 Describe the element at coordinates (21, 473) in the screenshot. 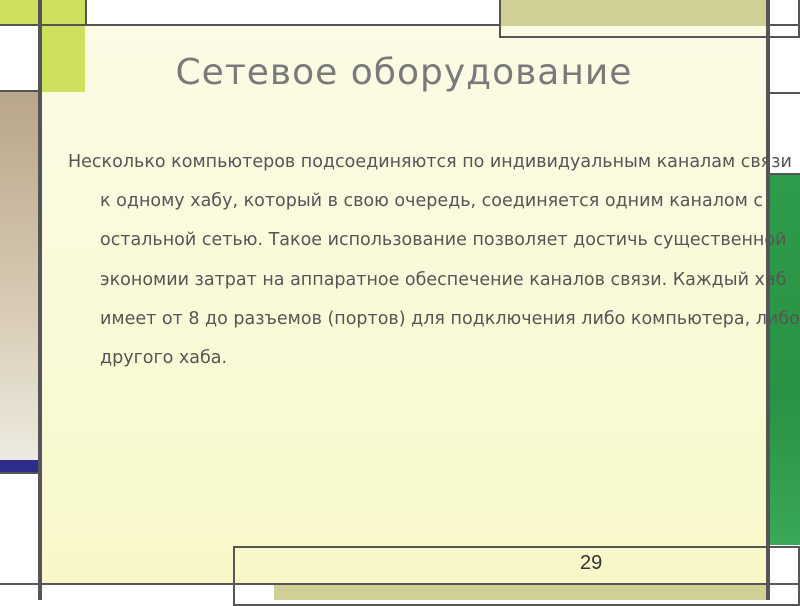

I see `divider-left-lower-horizontal` at that location.